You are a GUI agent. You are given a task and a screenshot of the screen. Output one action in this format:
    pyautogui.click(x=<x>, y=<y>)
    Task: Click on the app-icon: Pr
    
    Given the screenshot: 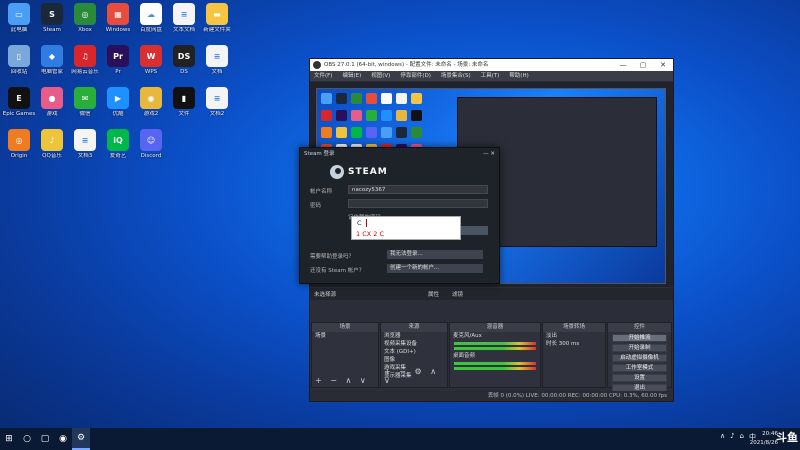 What is the action you would take?
    pyautogui.click(x=118, y=56)
    